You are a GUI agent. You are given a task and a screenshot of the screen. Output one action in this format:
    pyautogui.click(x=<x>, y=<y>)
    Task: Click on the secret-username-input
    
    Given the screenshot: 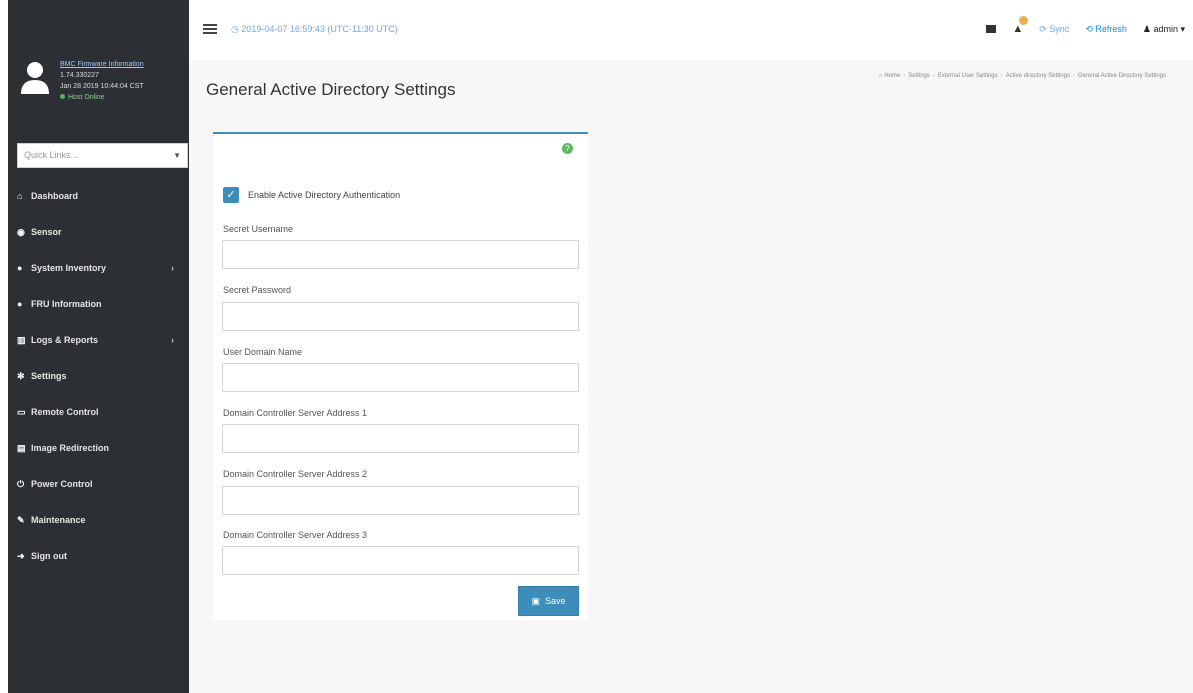 What is the action you would take?
    pyautogui.click(x=400, y=254)
    